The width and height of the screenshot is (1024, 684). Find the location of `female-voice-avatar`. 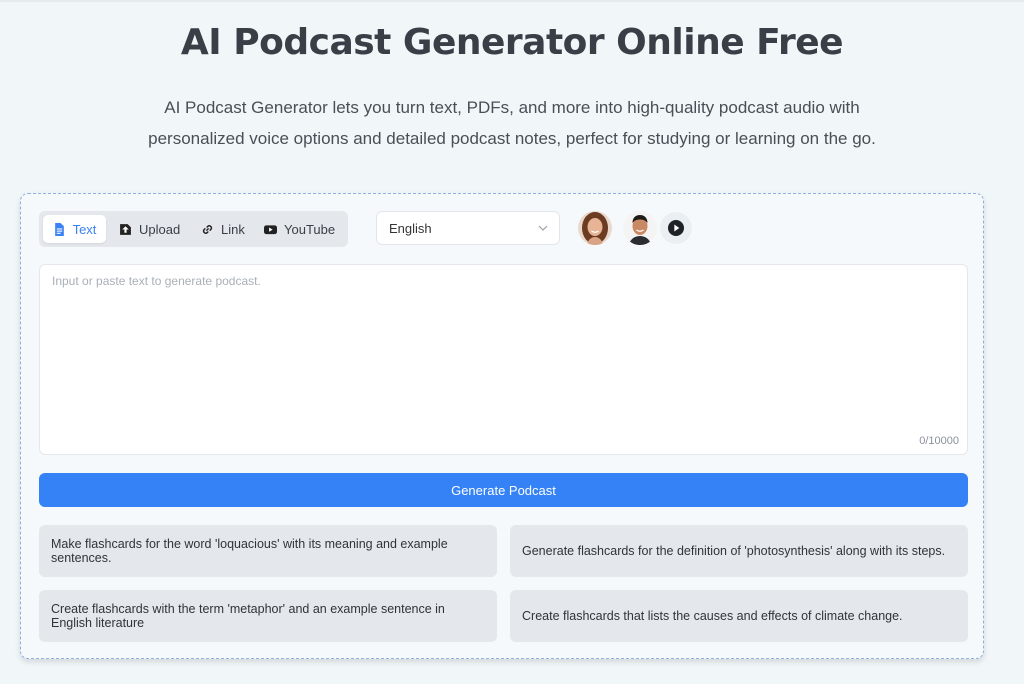

female-voice-avatar is located at coordinates (595, 228).